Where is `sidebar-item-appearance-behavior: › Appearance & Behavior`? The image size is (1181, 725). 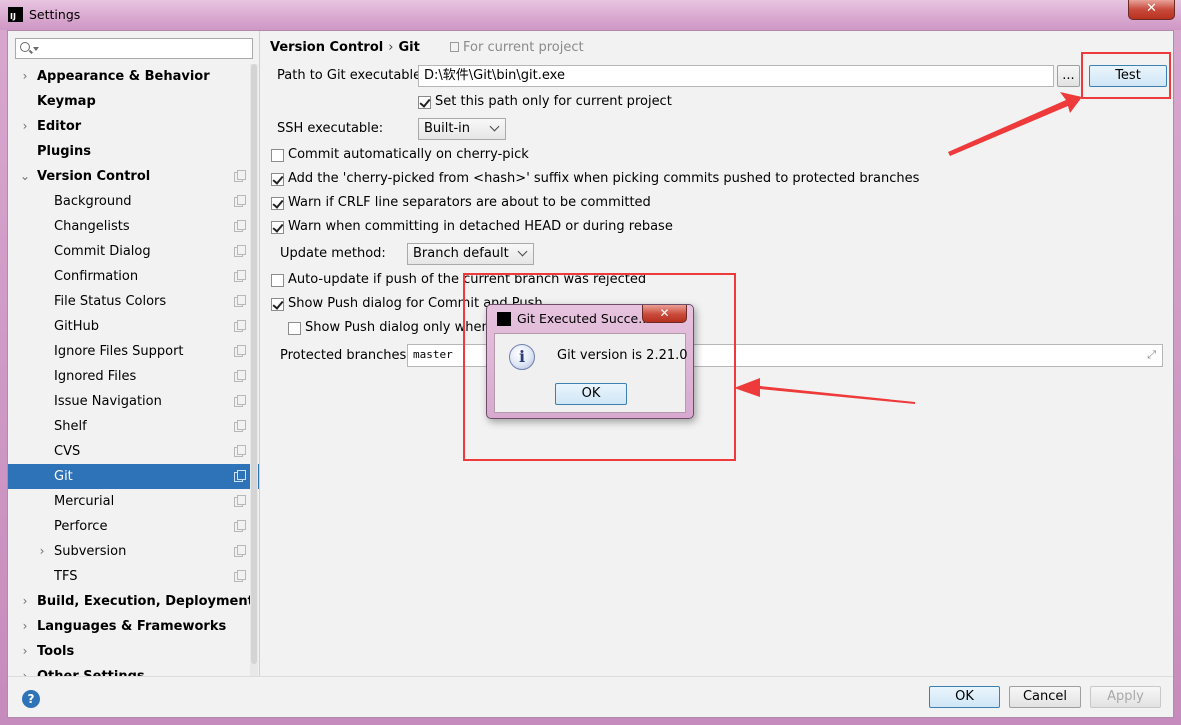 sidebar-item-appearance-behavior: › Appearance & Behavior is located at coordinates (133, 76).